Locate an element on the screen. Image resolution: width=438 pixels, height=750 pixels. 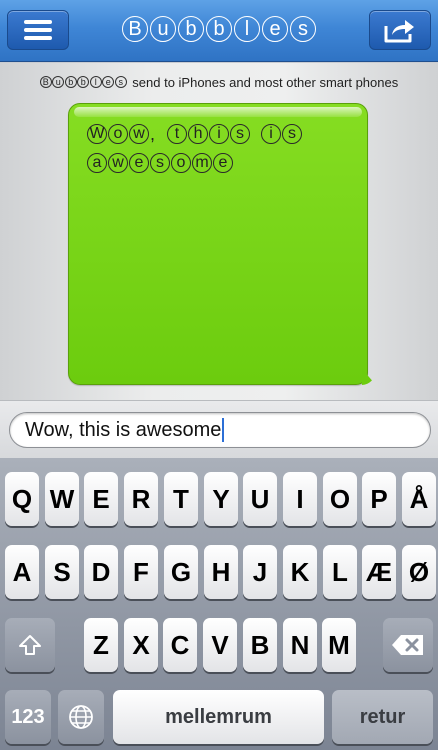
key-n: N is located at coordinates (300, 645).